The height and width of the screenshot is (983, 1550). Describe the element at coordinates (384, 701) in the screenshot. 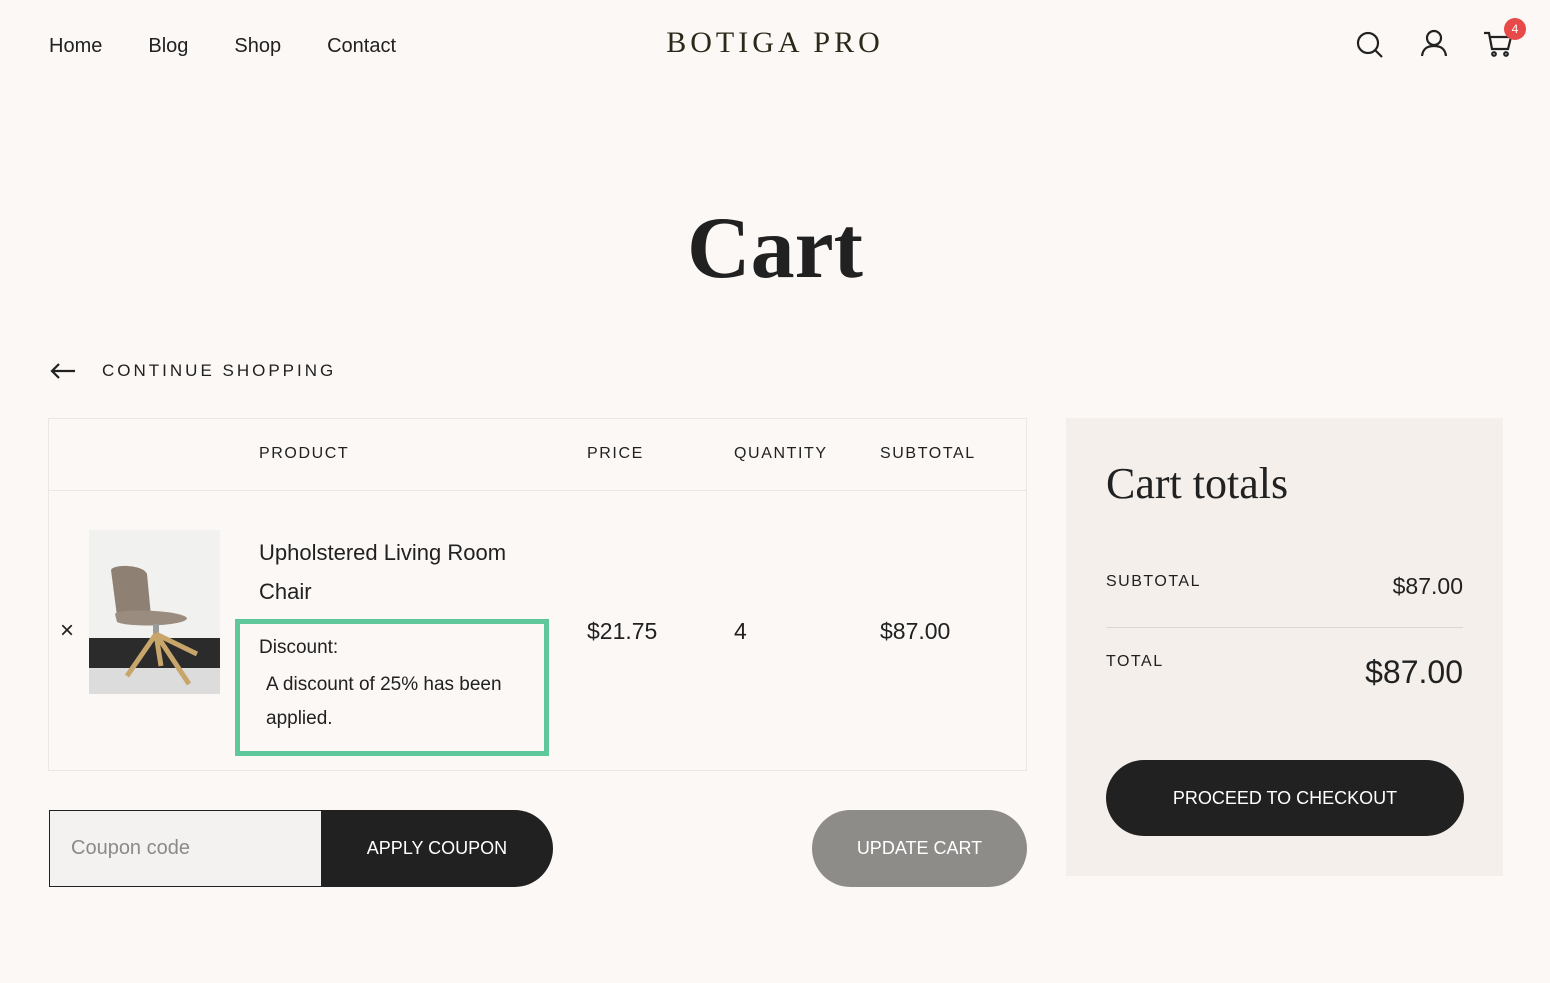

I see `discount-text: A discount of 25% has been applied.` at that location.